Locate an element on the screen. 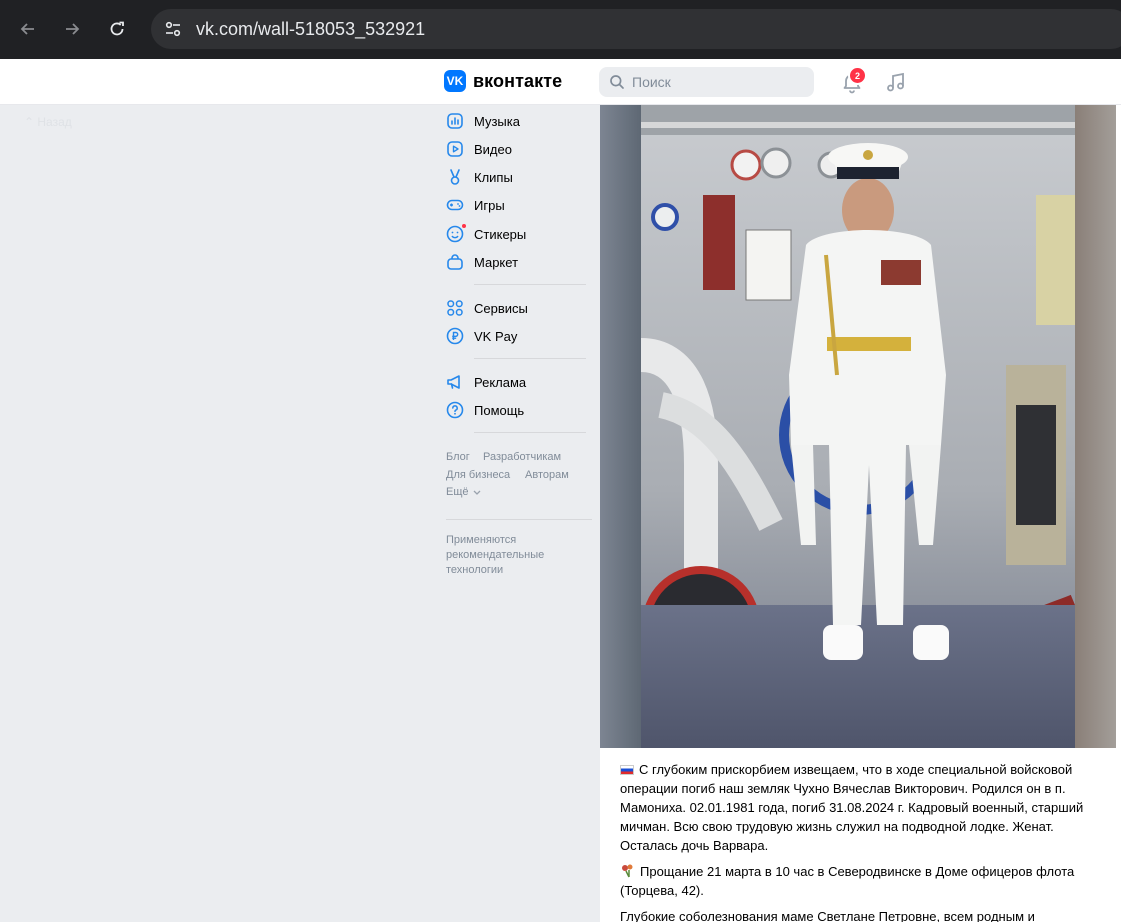 The image size is (1121, 922). faded-back-link: ⌃ Назад is located at coordinates (48, 122).